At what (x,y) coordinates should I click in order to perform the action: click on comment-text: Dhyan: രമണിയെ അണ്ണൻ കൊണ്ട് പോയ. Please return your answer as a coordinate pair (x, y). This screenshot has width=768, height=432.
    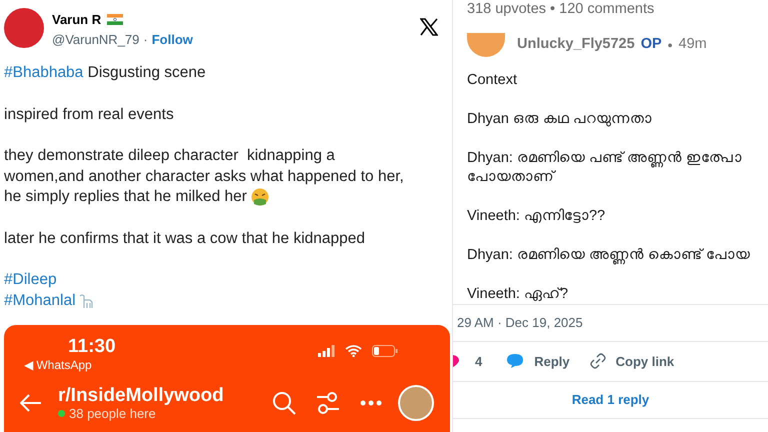
    Looking at the image, I should click on (609, 255).